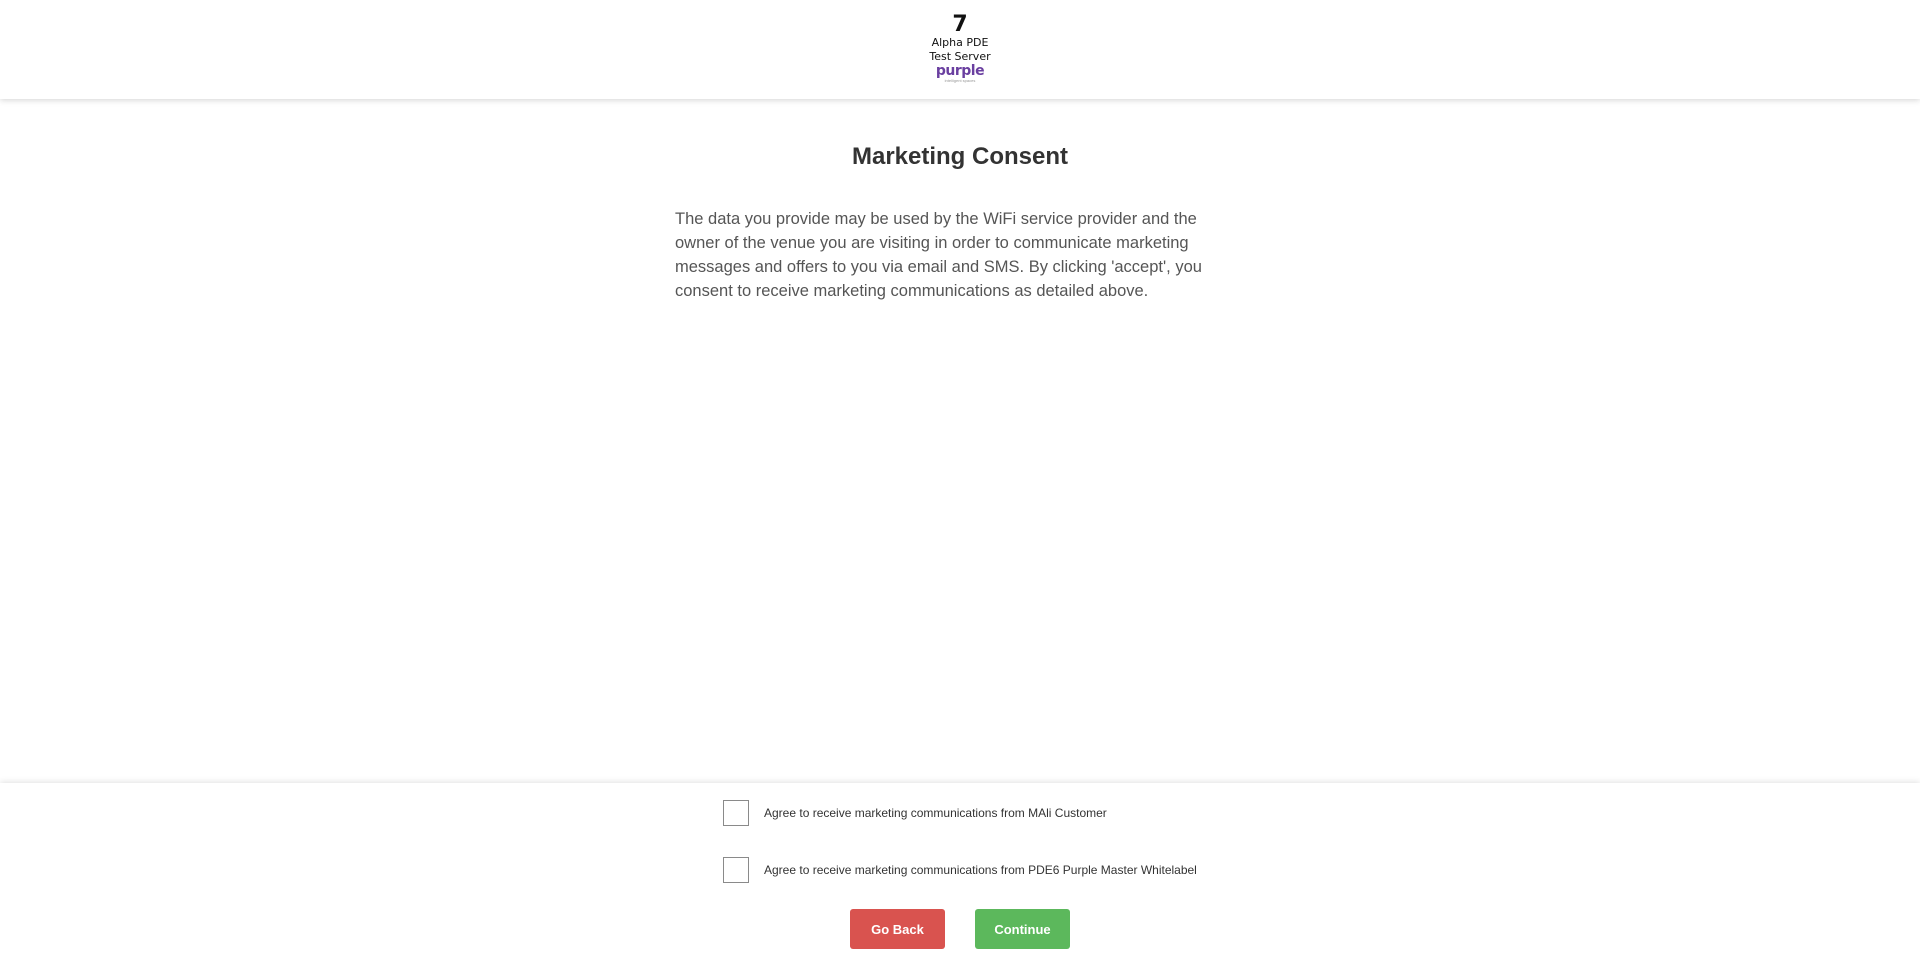 The height and width of the screenshot is (968, 1920). Describe the element at coordinates (960, 42) in the screenshot. I see `logo-line-1: Alpha PDE` at that location.